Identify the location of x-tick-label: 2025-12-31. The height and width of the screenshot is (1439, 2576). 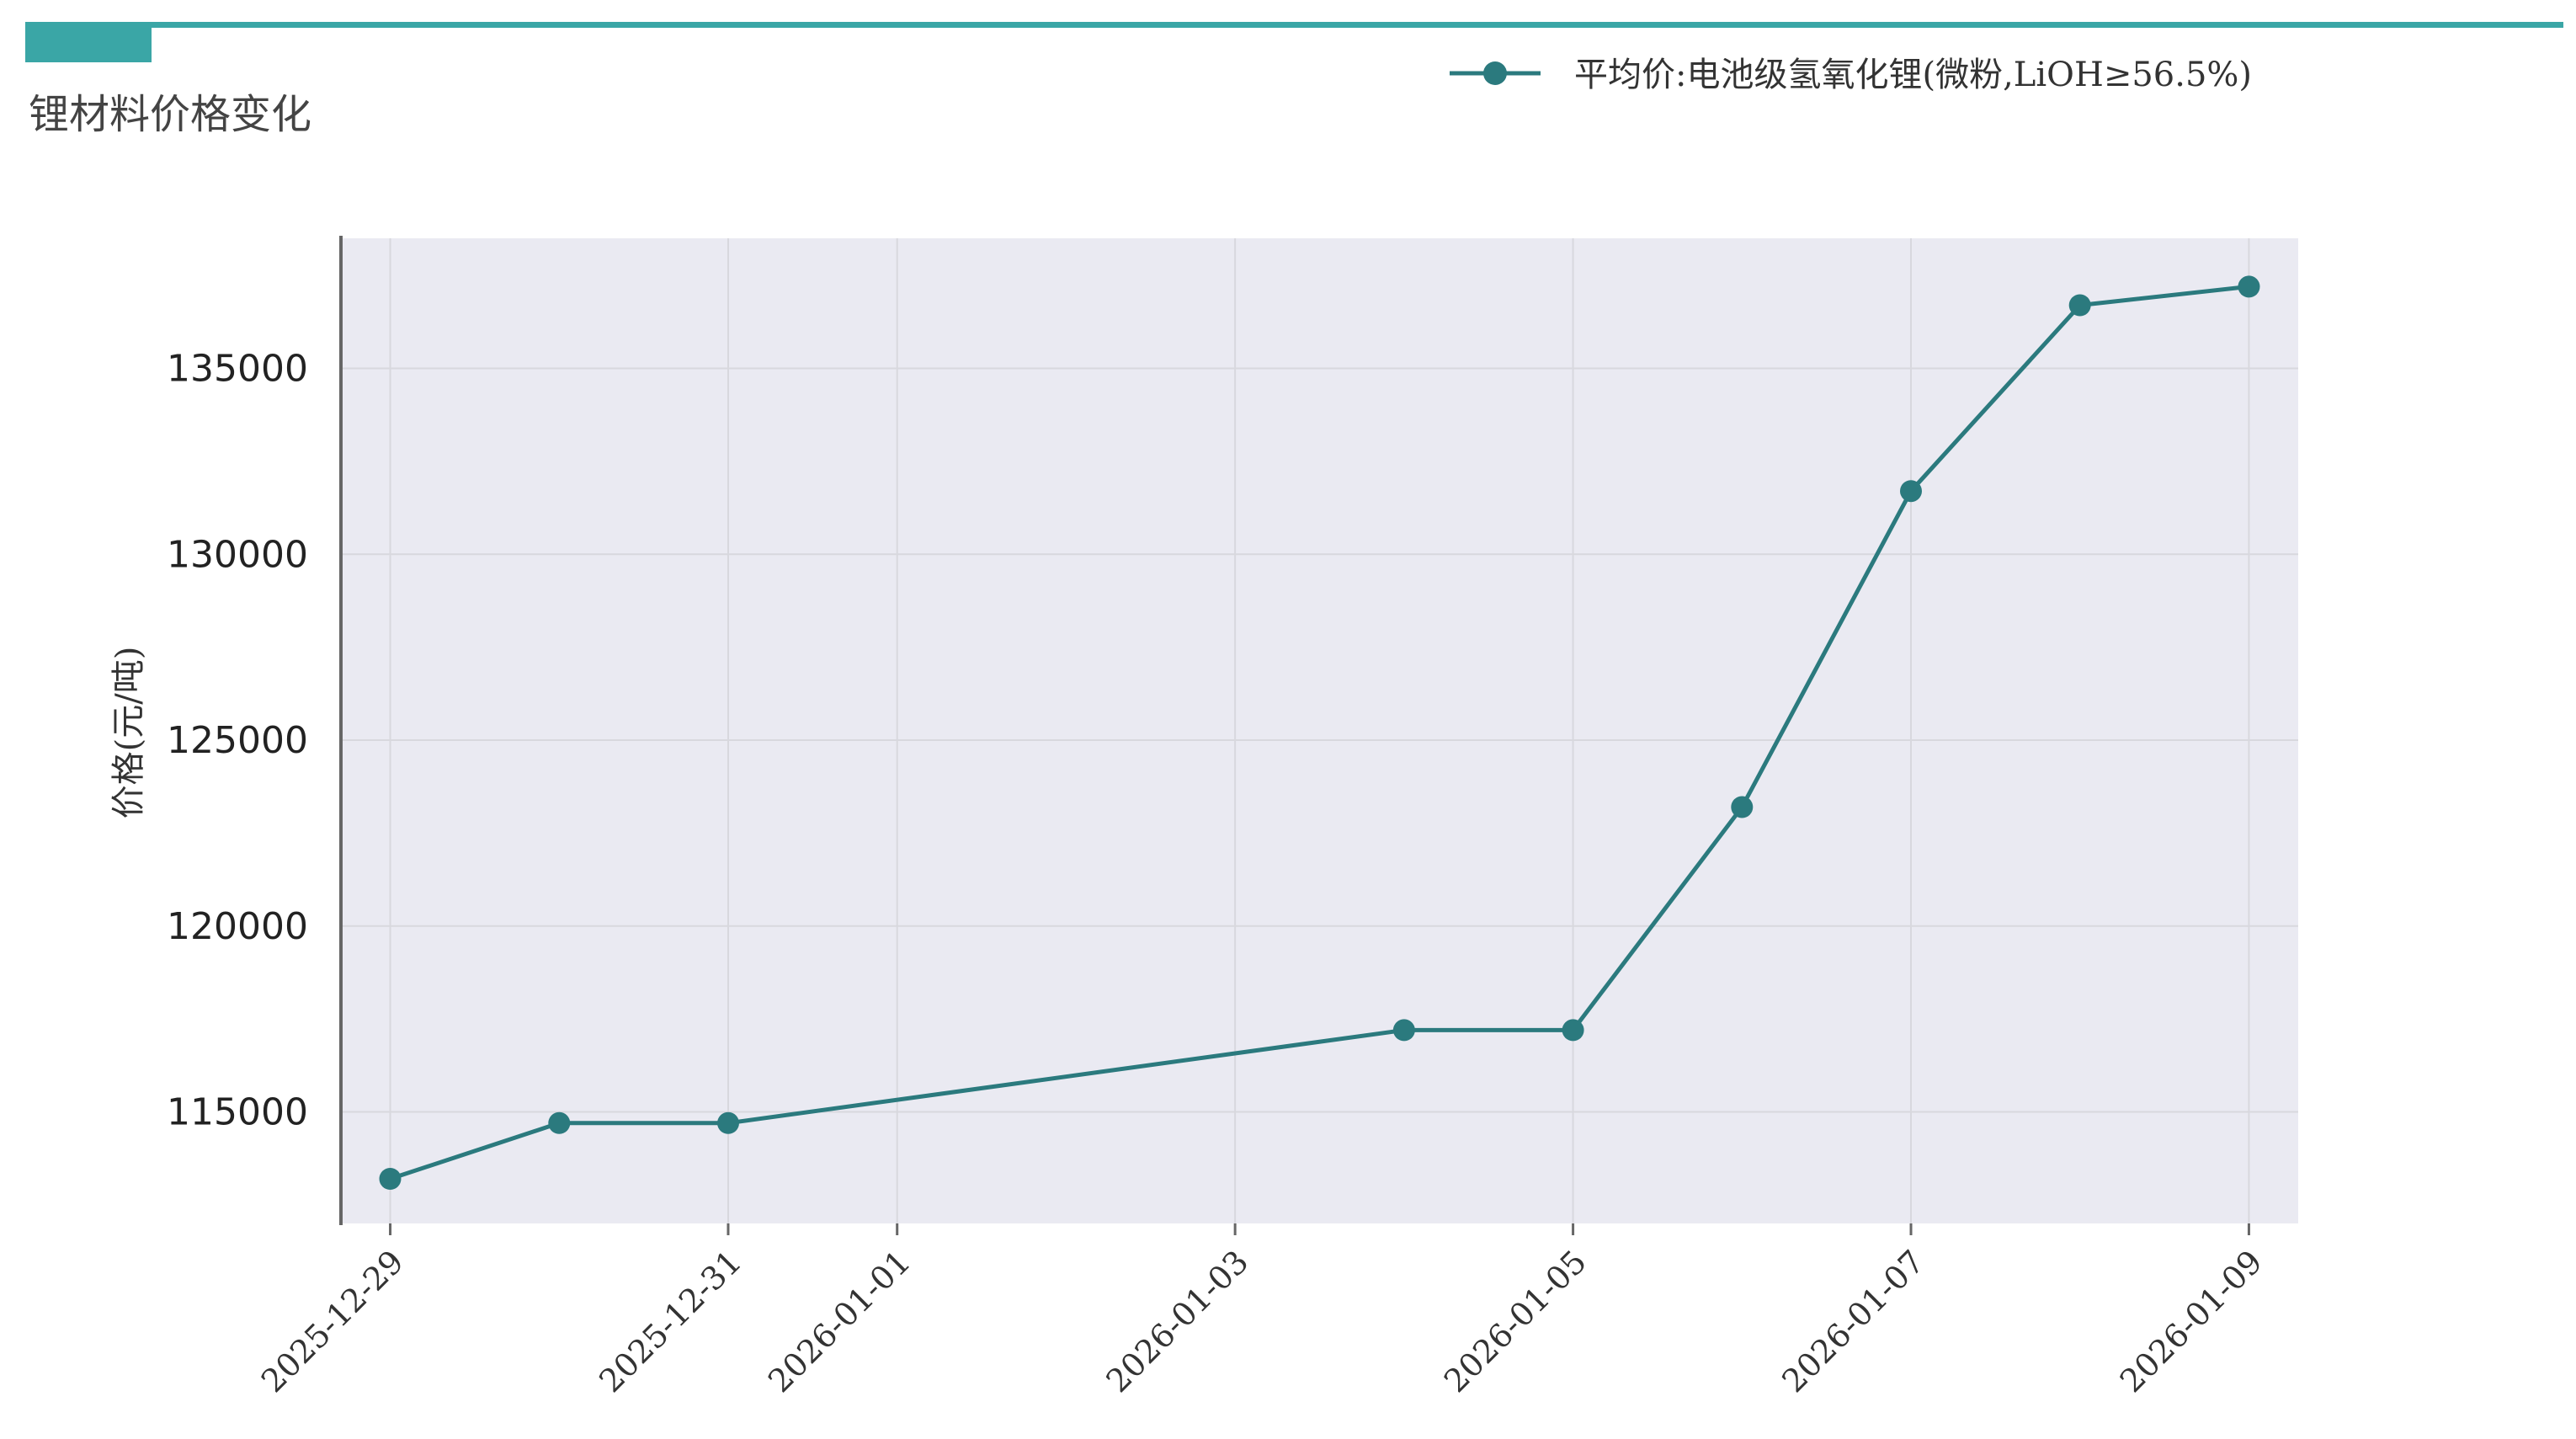
(670, 1321).